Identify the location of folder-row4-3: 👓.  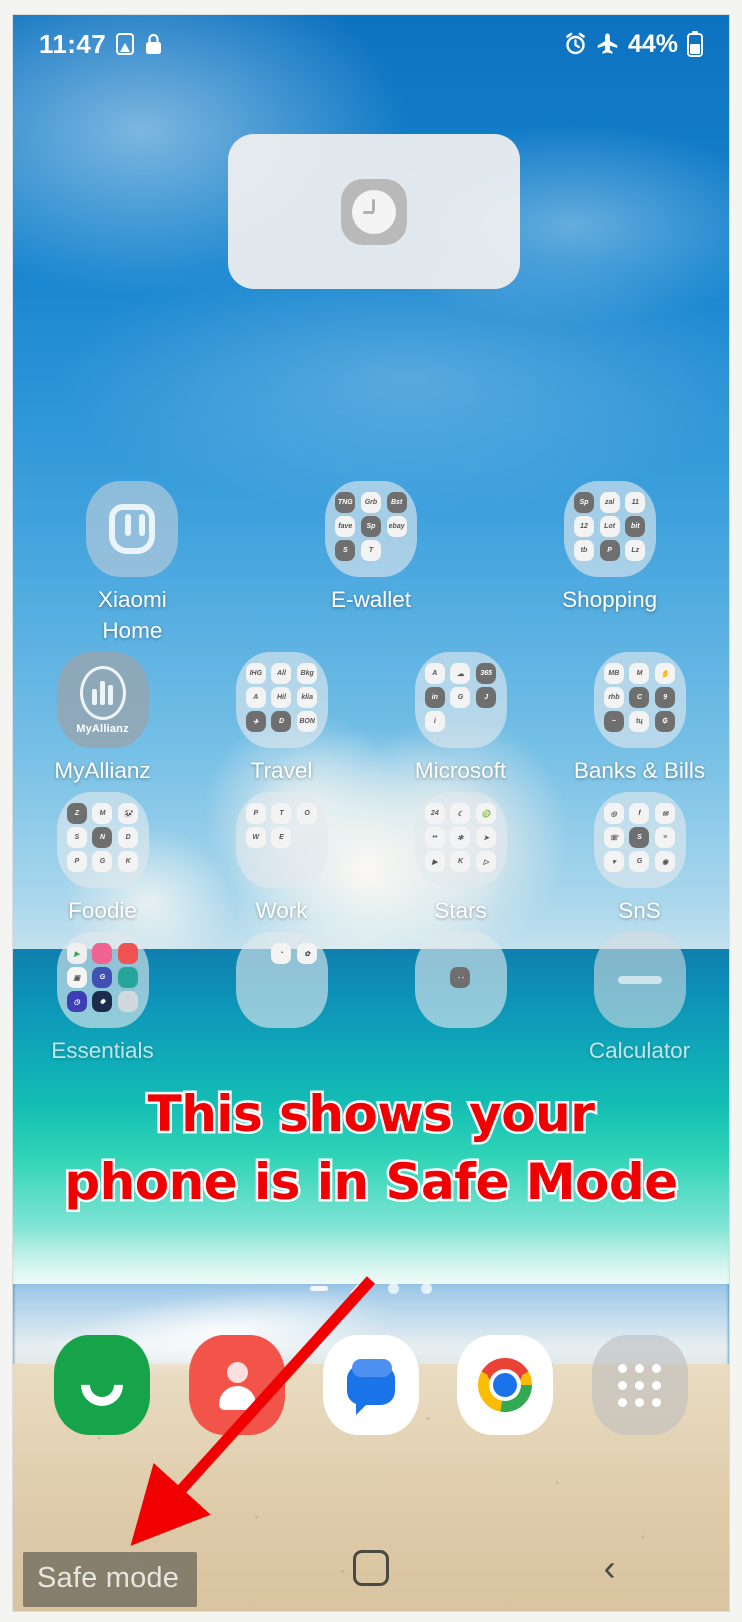
(461, 983).